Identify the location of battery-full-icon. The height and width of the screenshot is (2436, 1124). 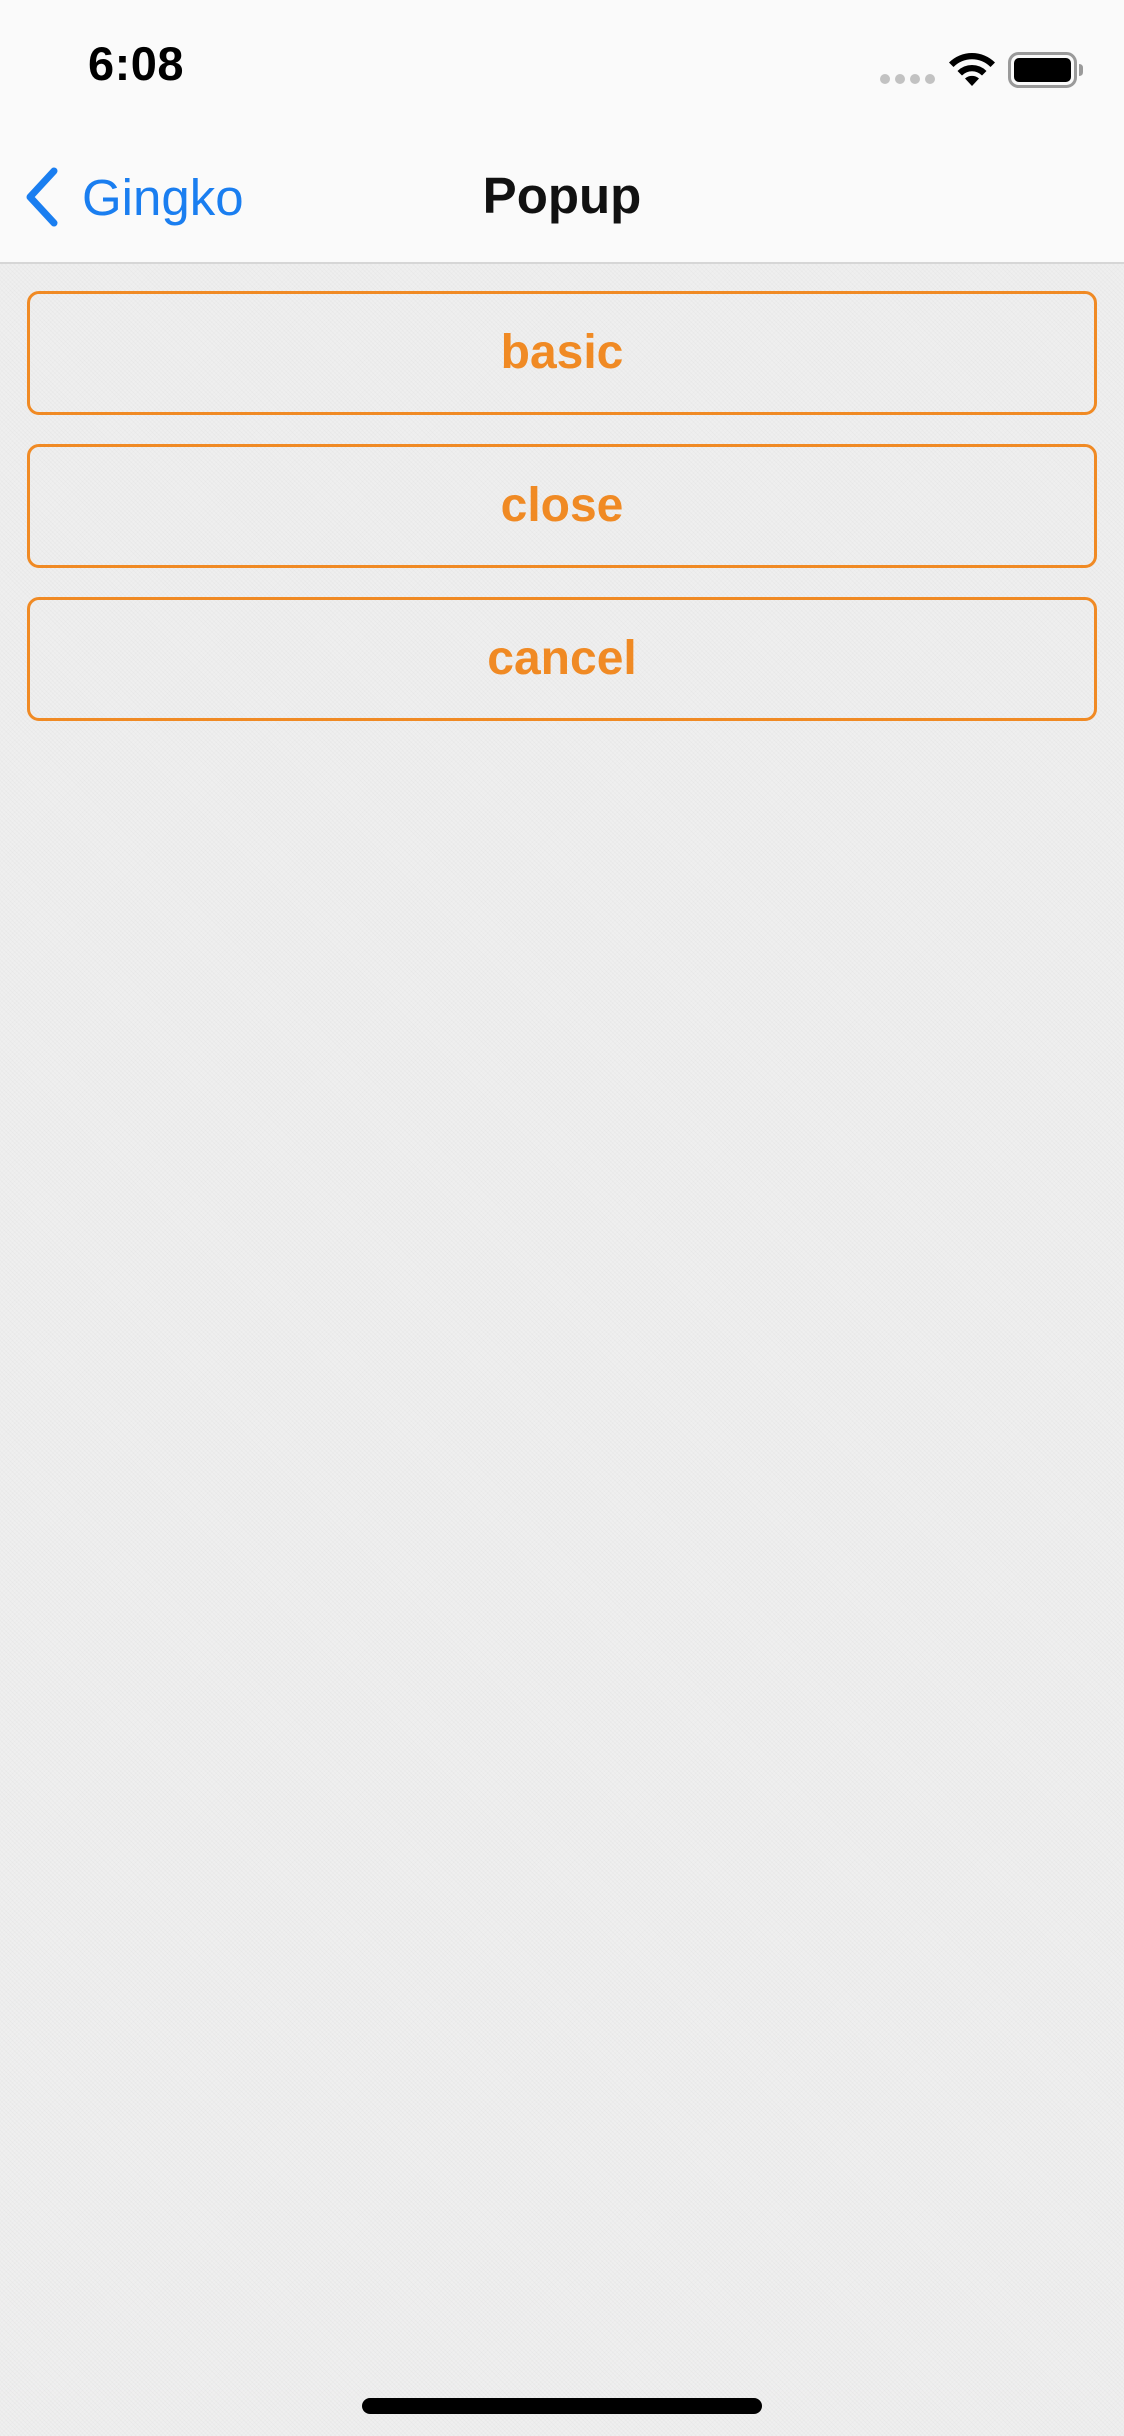
(1045, 70).